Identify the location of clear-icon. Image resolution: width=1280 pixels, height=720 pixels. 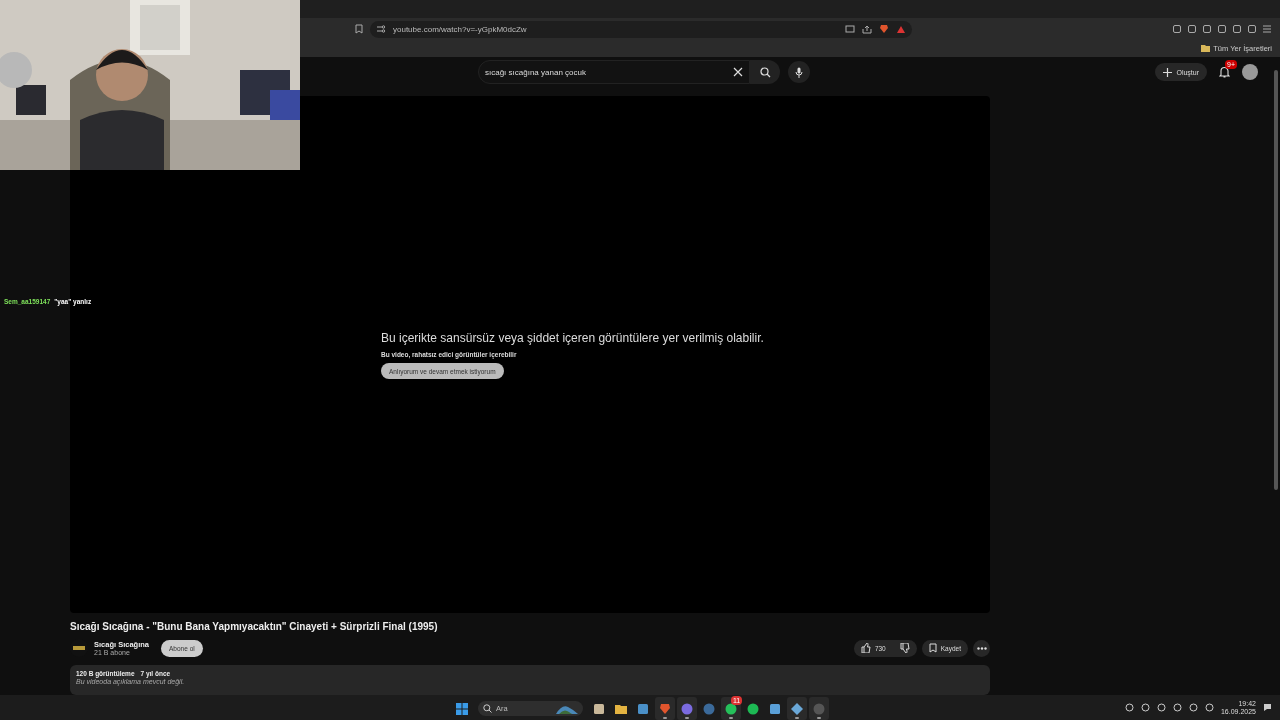
(738, 72).